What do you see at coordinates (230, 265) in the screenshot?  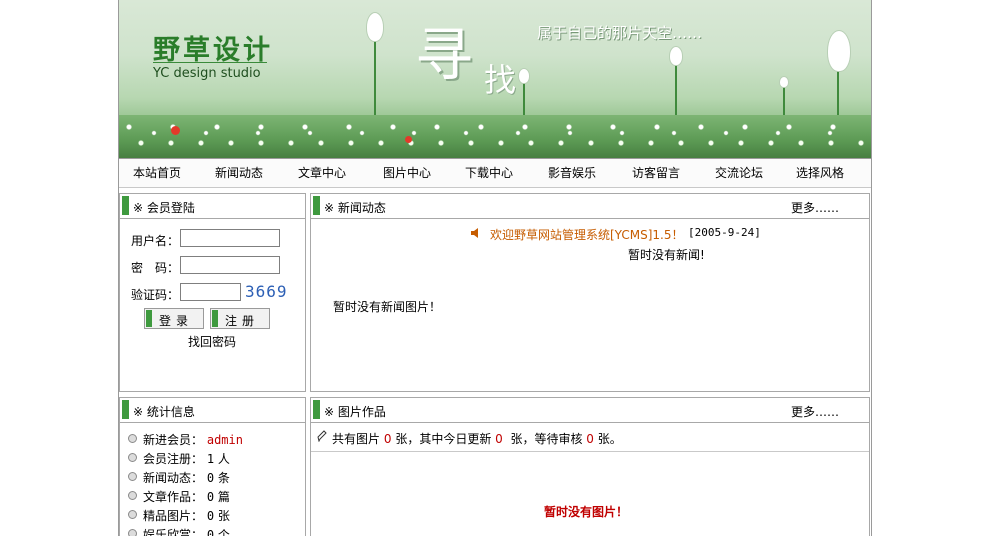 I see `password-input` at bounding box center [230, 265].